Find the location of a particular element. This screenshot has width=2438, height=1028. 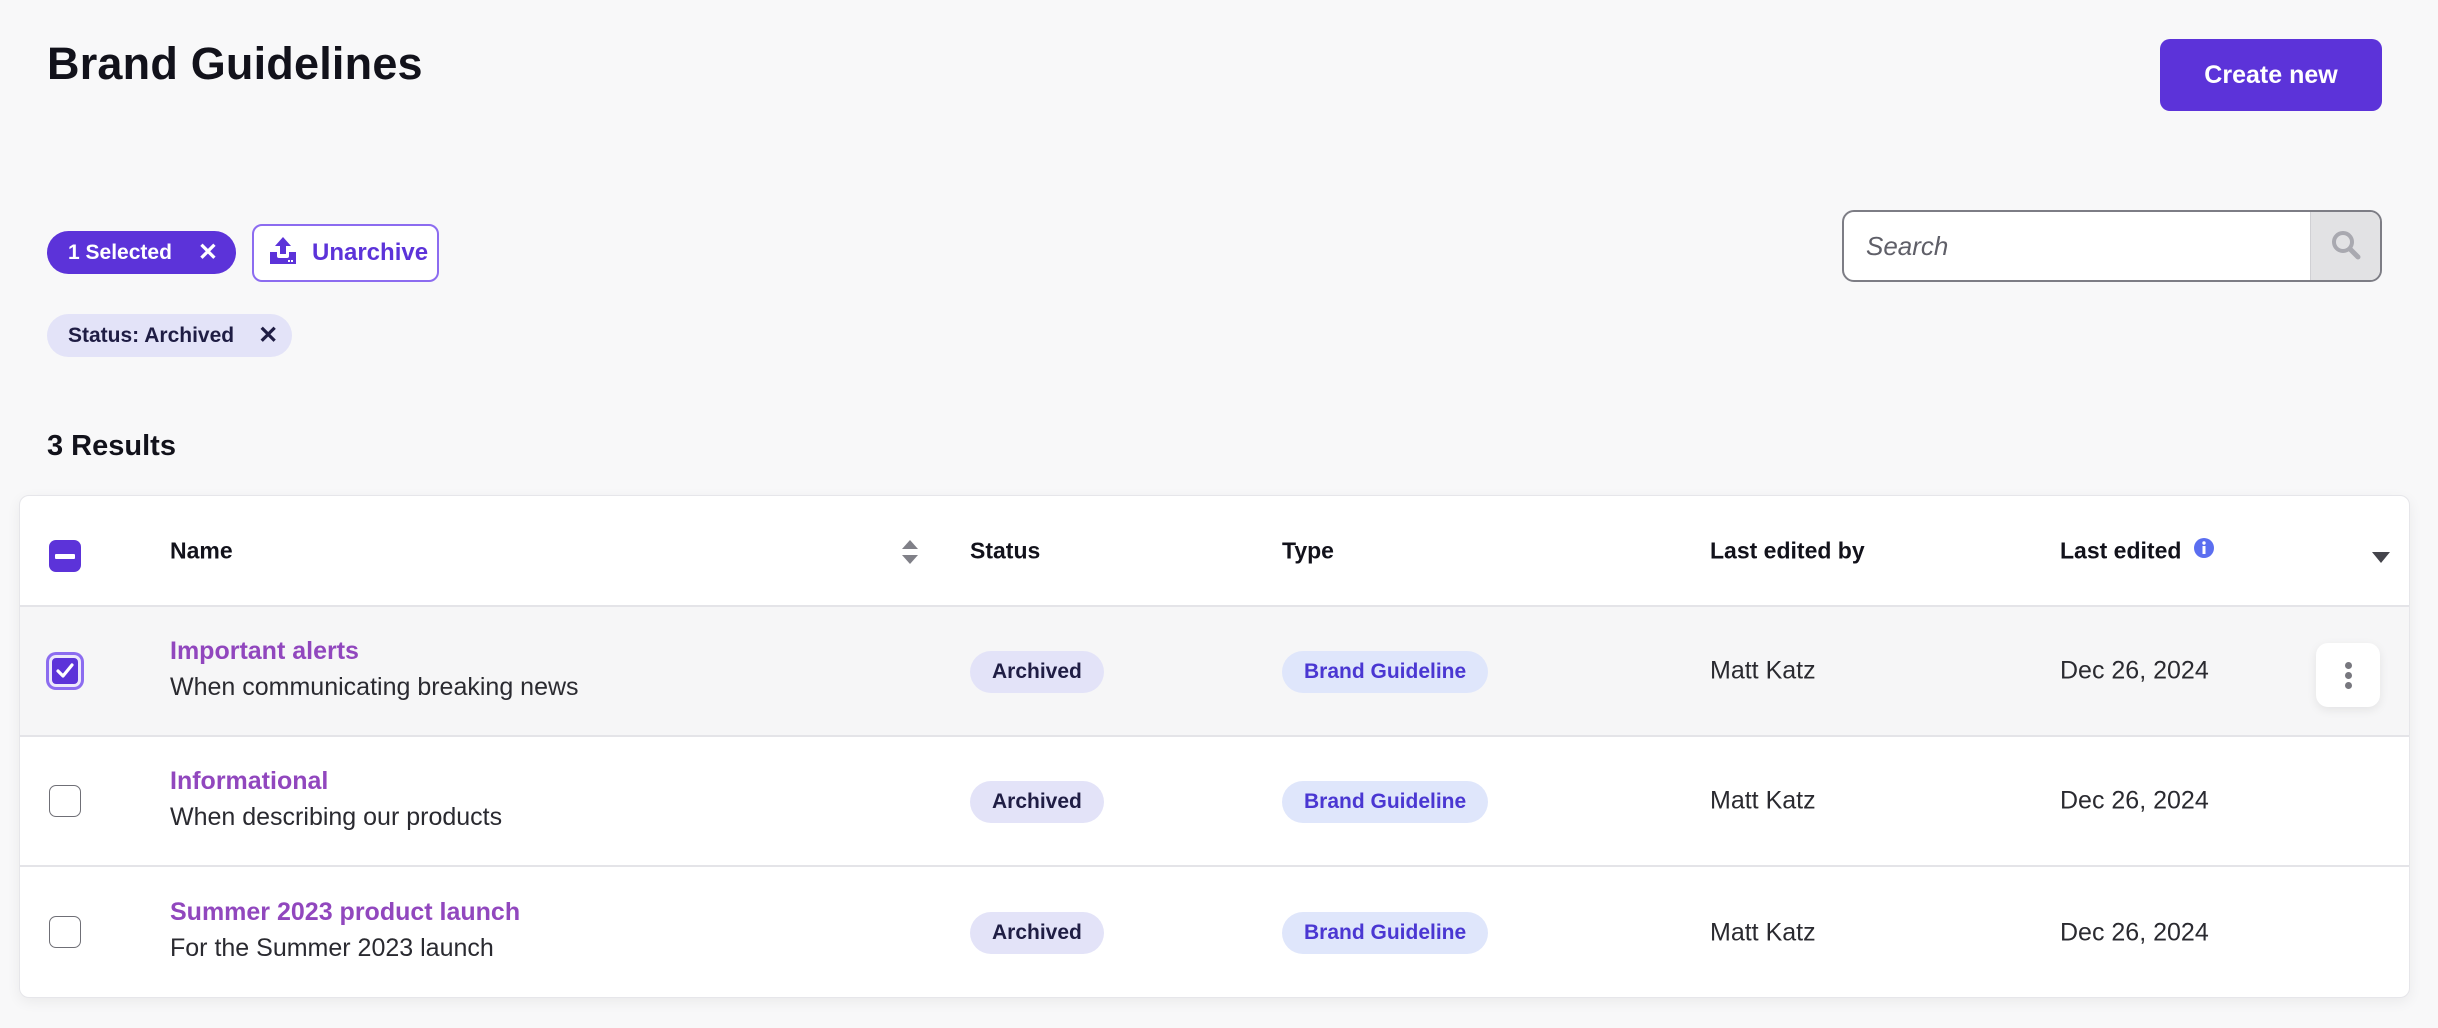

unarchive-button: Unarchive is located at coordinates (345, 253).